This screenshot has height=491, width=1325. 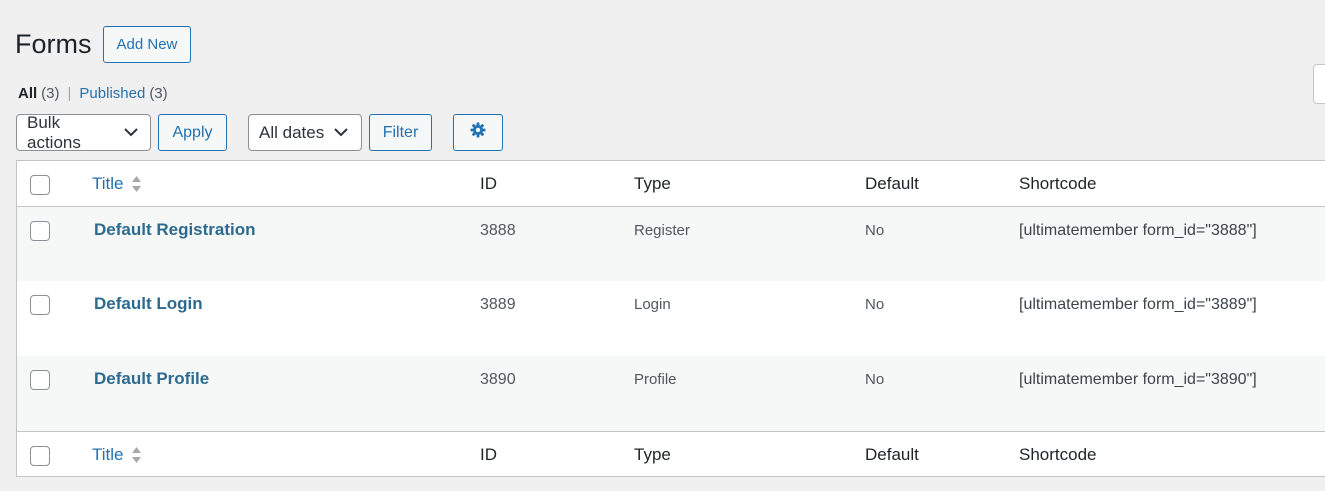 I want to click on dates-value: All dates, so click(x=292, y=132).